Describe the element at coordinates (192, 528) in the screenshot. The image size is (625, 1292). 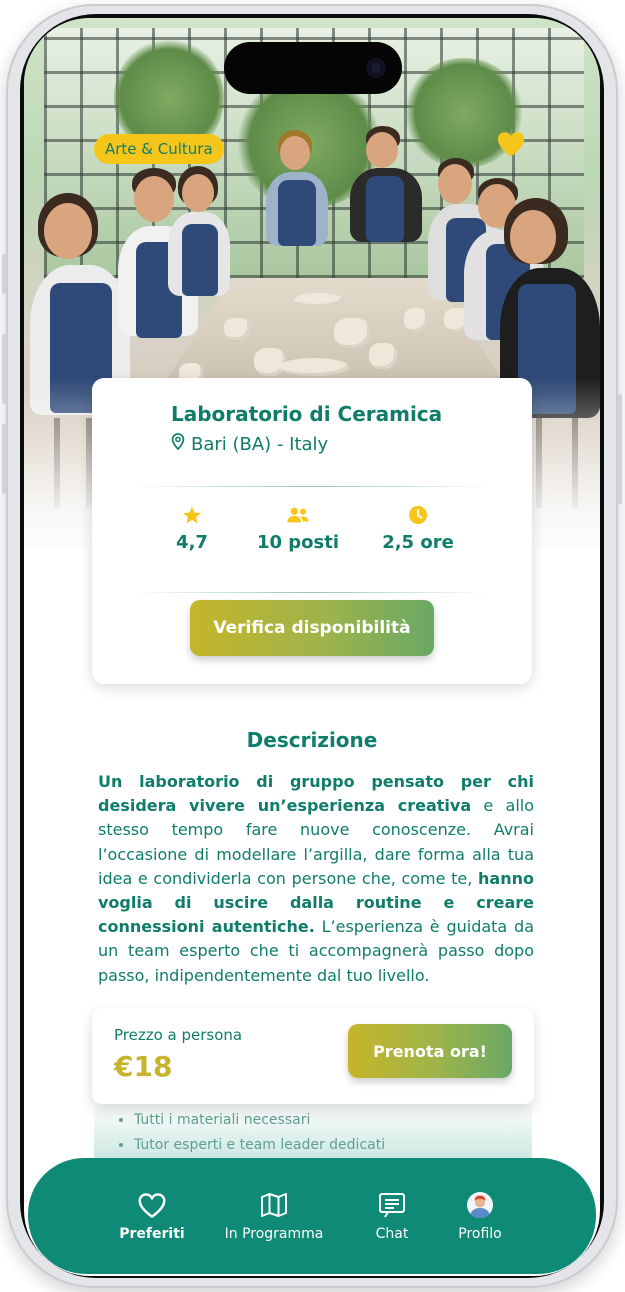
I see `rating-stat: 4,7` at that location.